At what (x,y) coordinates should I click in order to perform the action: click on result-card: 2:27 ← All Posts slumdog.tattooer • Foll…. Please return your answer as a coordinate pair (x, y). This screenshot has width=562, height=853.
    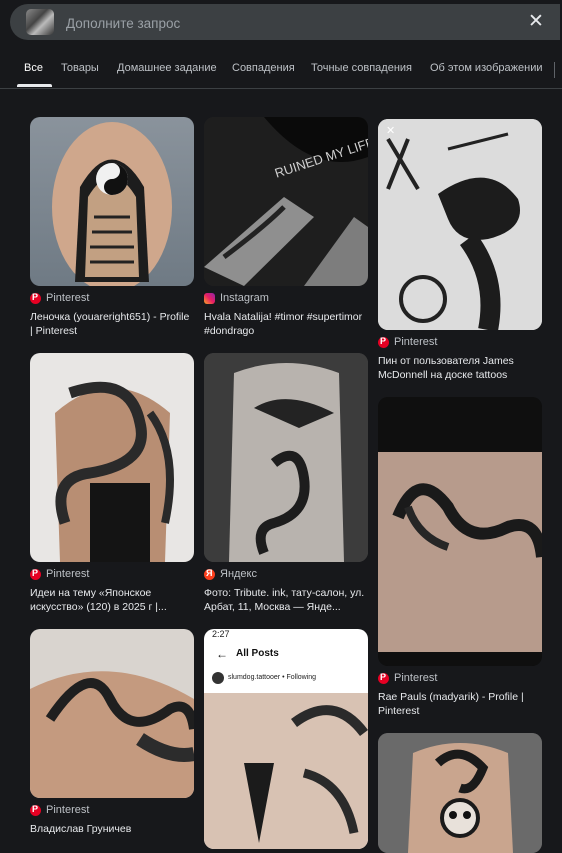
    Looking at the image, I should click on (286, 739).